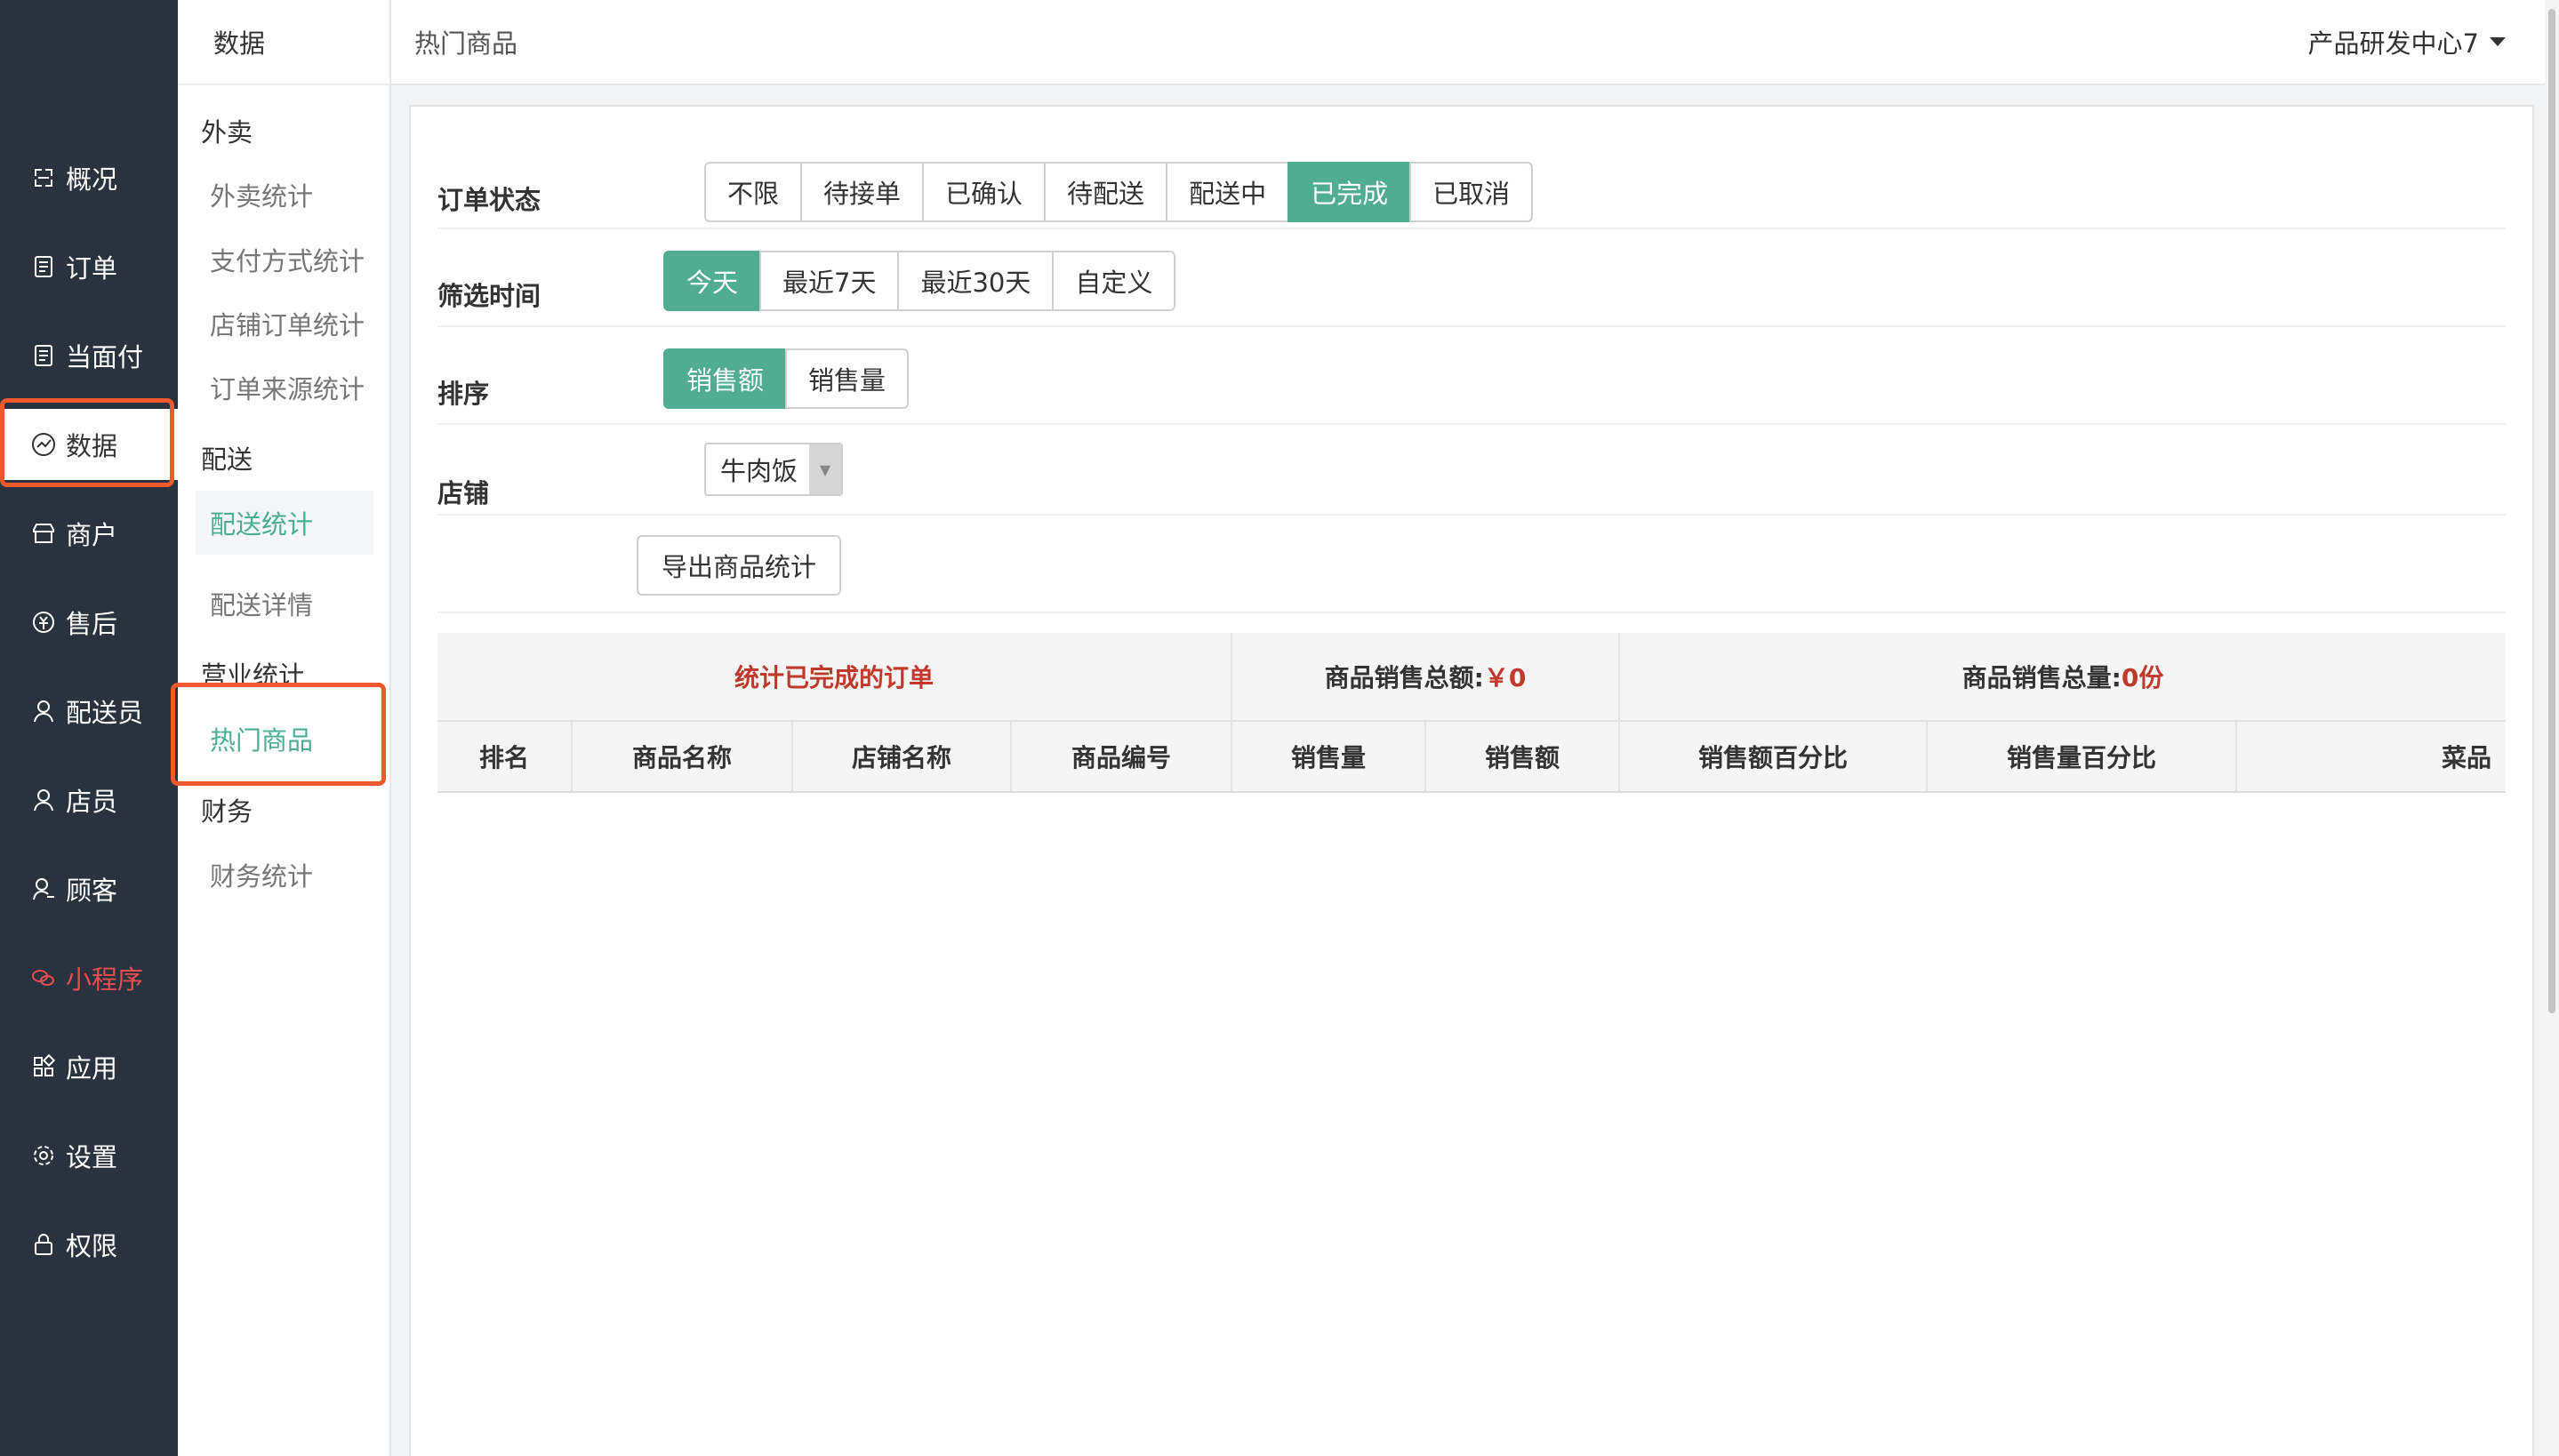 The image size is (2559, 1456). Describe the element at coordinates (43, 355) in the screenshot. I see `face-pay-icon` at that location.